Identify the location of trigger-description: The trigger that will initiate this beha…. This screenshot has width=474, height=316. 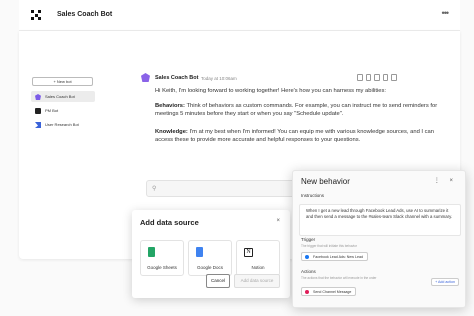
(329, 246).